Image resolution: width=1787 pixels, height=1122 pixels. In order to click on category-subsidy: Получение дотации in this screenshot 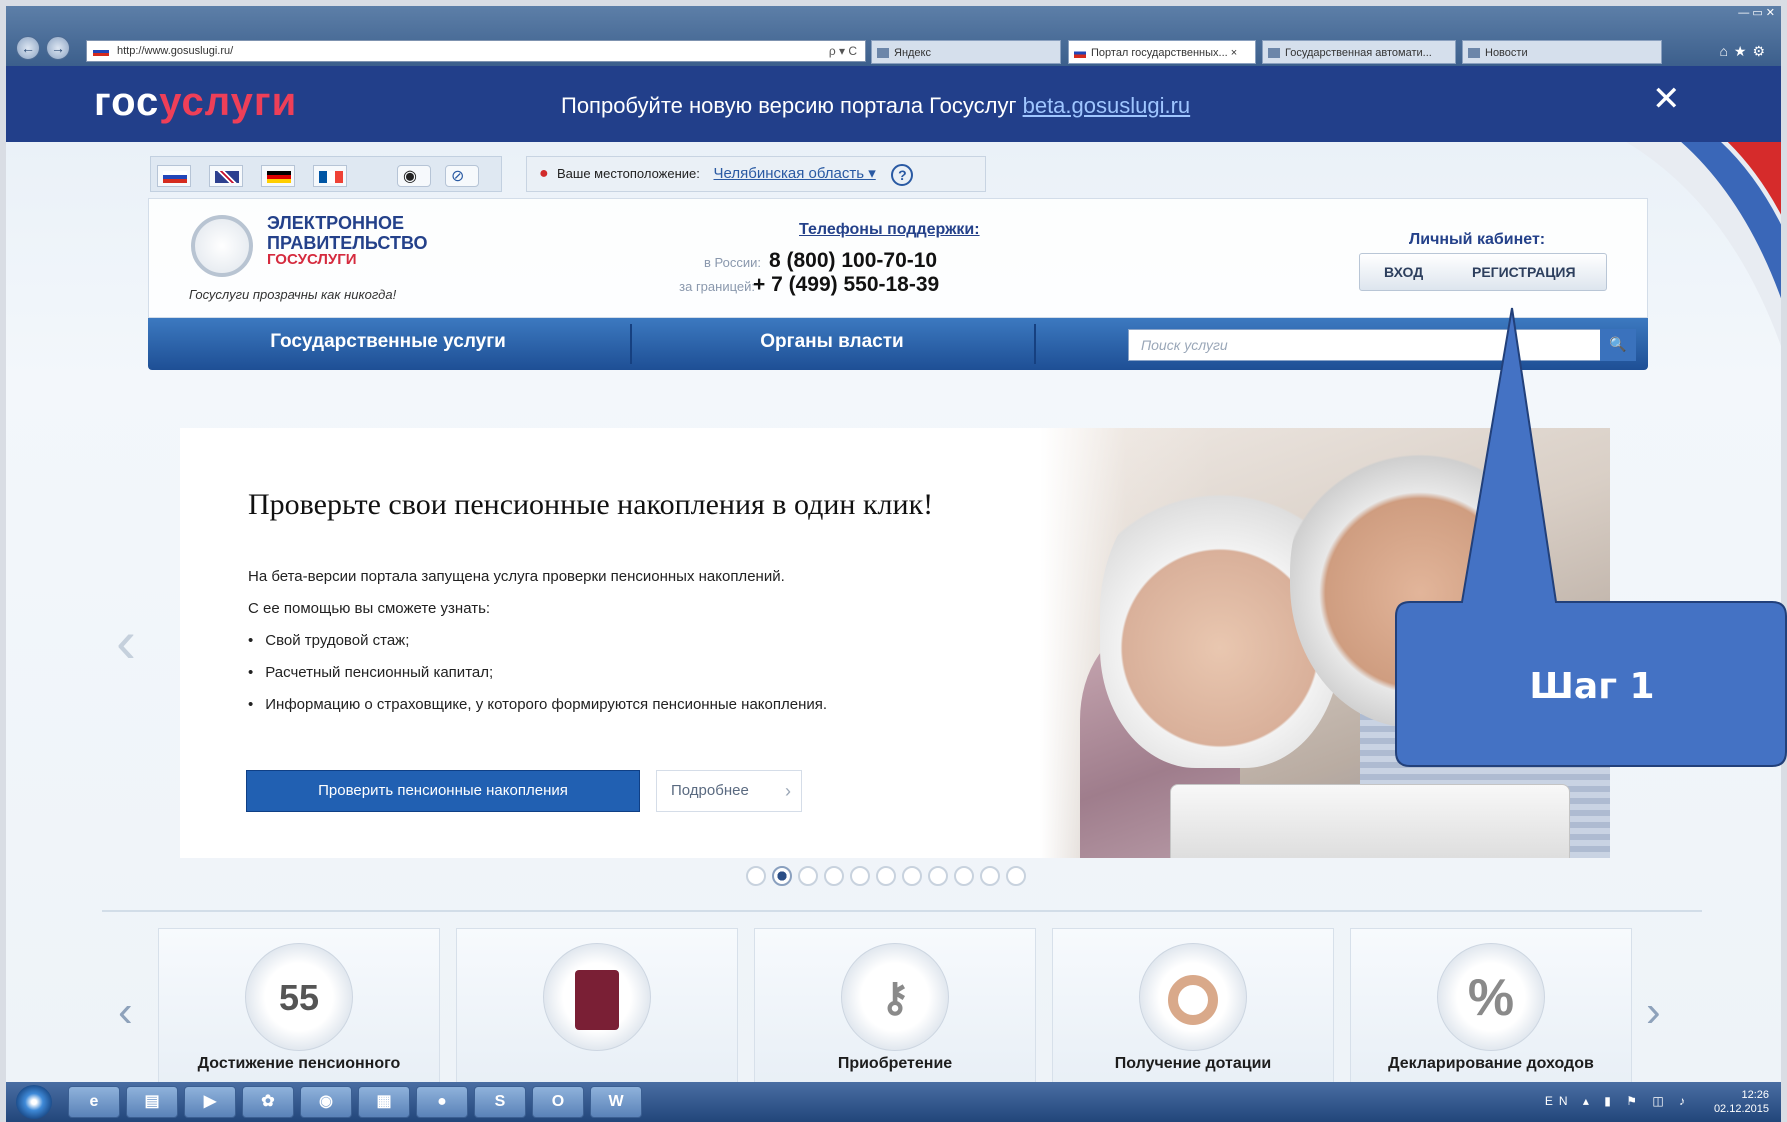, I will do `click(1193, 1005)`.